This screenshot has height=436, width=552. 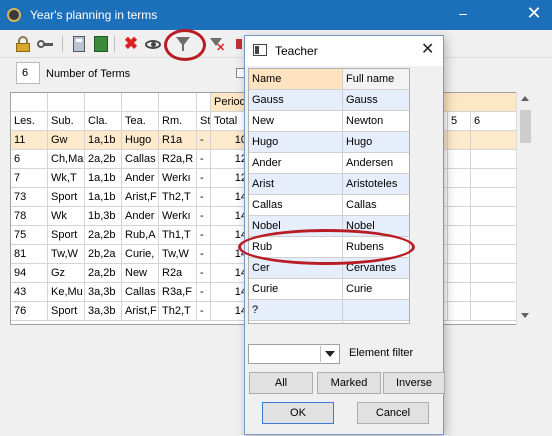 What do you see at coordinates (281, 383) in the screenshot?
I see `all-button: All` at bounding box center [281, 383].